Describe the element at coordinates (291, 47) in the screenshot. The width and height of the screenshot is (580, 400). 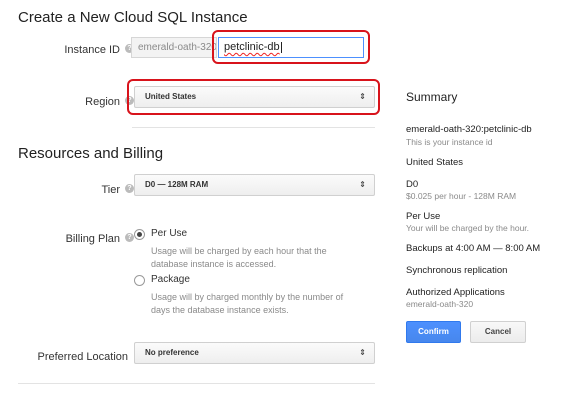
I see `instance-id-highlight` at that location.